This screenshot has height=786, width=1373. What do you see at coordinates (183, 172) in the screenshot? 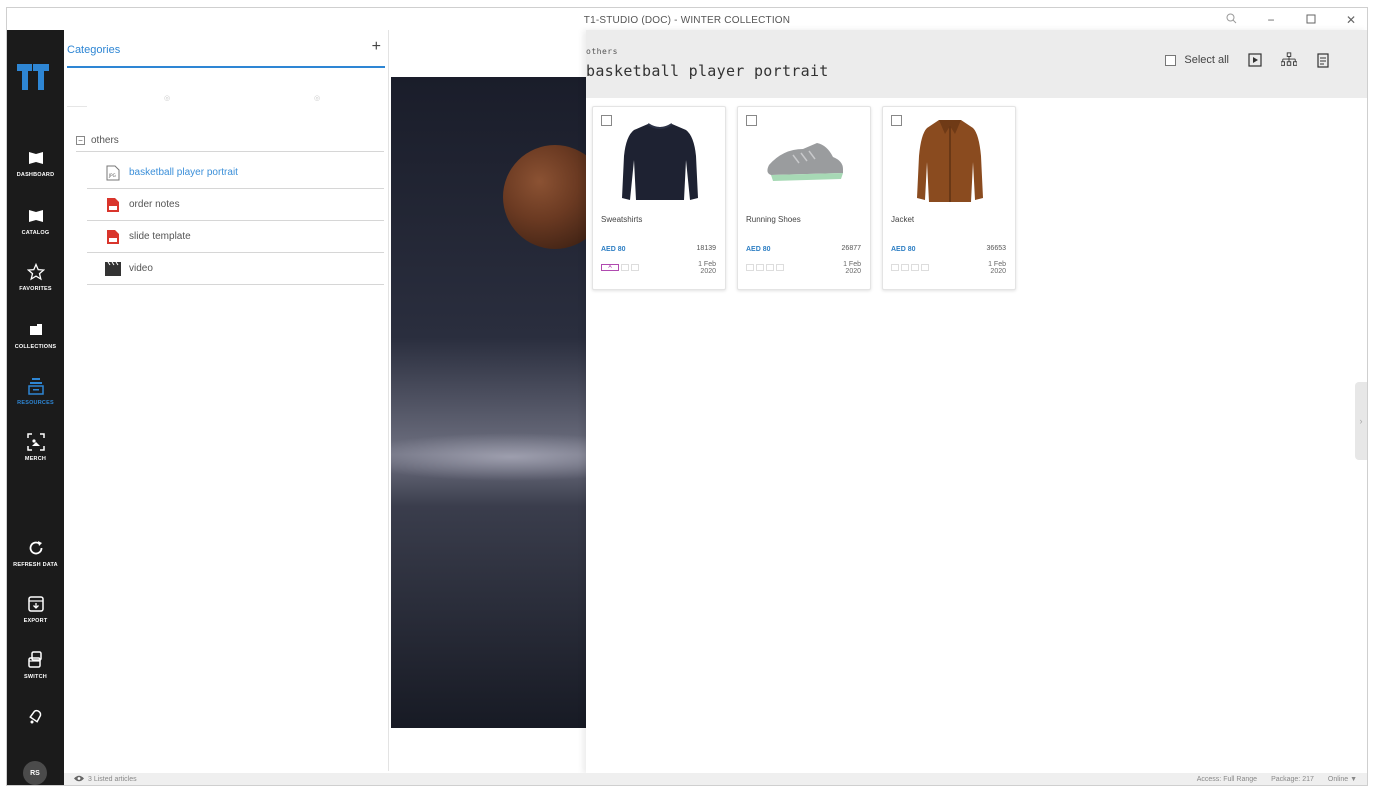
I see `tree-leaf-label: basketball player portrait` at bounding box center [183, 172].